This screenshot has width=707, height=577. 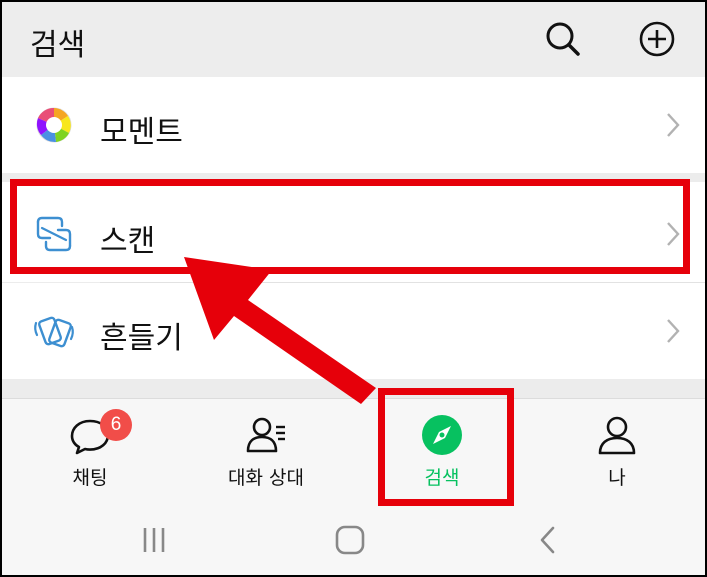 I want to click on person-icon, so click(x=617, y=435).